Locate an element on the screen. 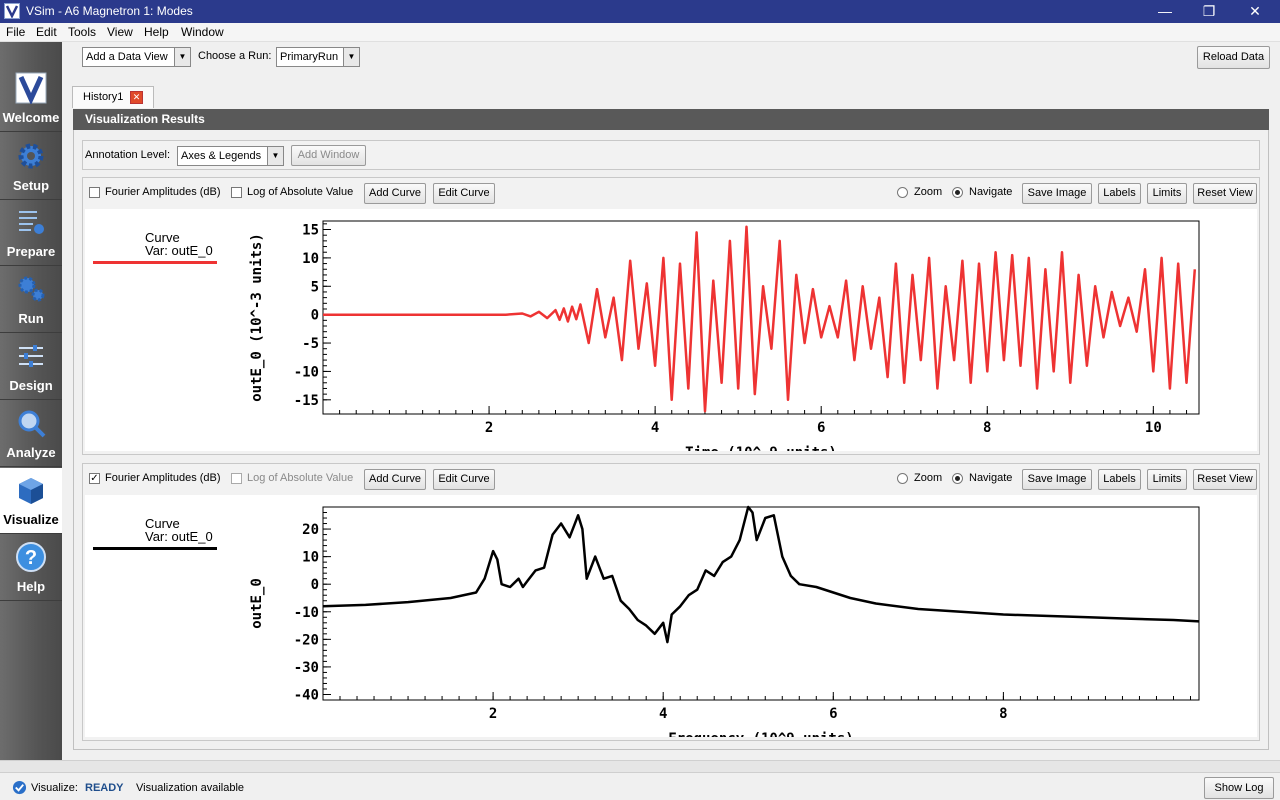 The width and height of the screenshot is (1280, 800). x-tick-label: 10 is located at coordinates (1153, 428).